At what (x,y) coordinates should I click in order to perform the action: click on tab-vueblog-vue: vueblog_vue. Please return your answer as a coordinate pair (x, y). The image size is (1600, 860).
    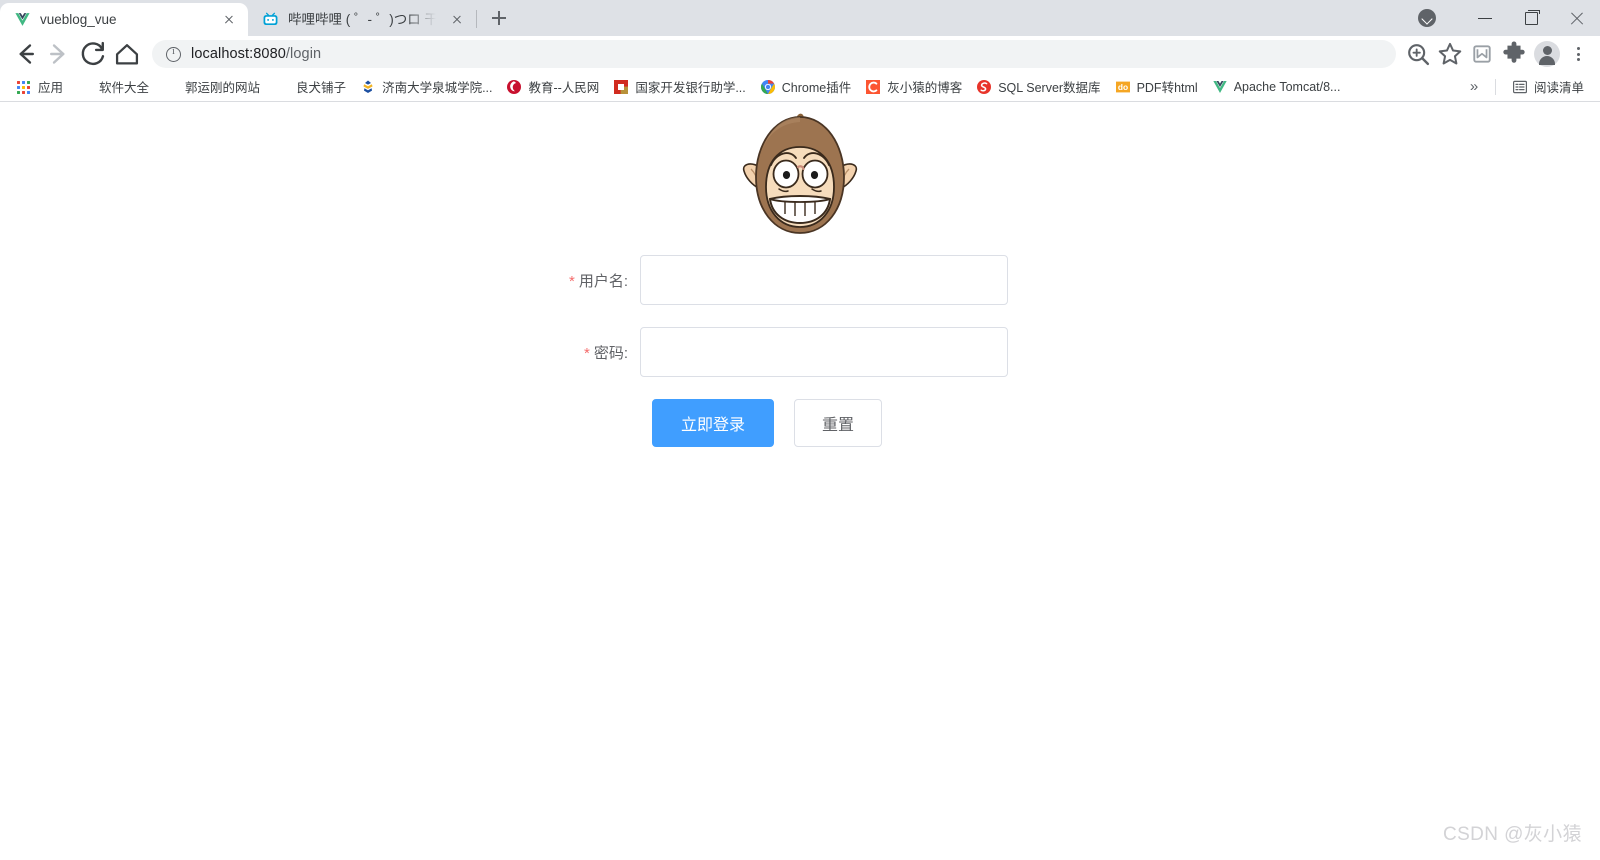
    Looking at the image, I should click on (124, 19).